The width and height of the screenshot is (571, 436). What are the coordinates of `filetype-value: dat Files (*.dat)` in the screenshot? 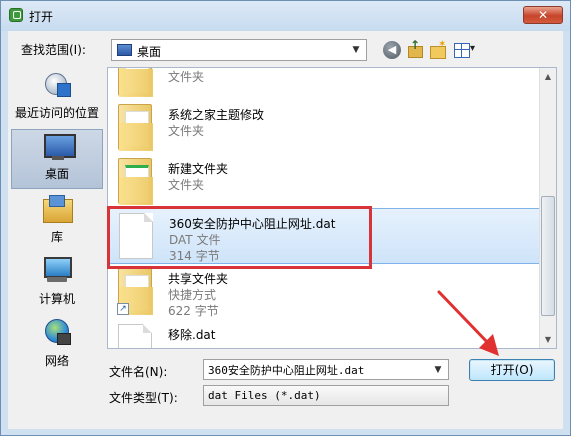 It's located at (264, 395).